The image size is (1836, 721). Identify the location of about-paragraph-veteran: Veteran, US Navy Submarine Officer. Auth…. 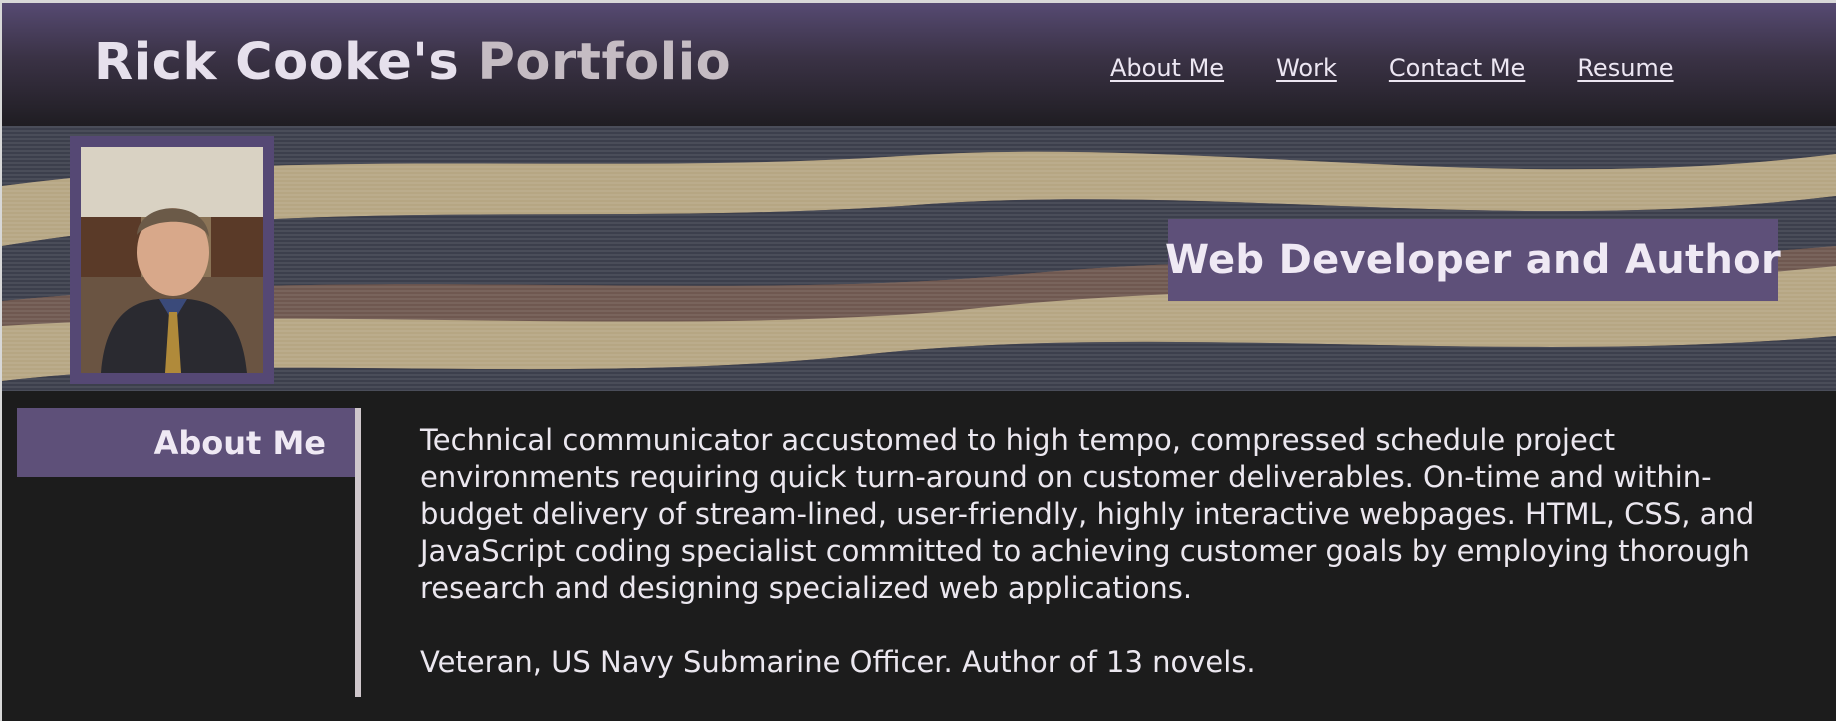
(838, 662).